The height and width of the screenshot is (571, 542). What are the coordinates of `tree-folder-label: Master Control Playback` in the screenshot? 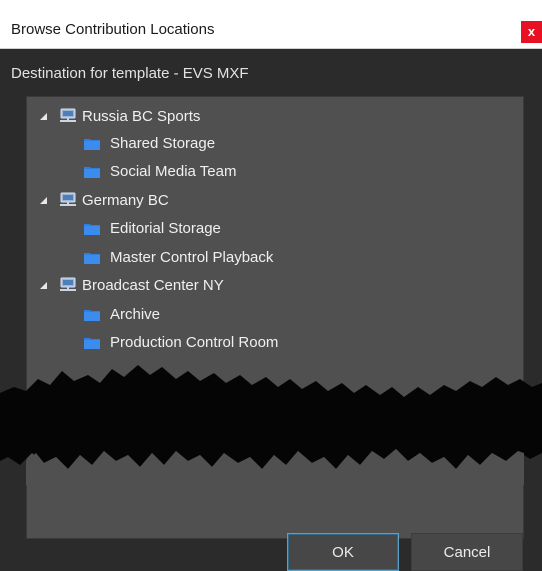 It's located at (192, 257).